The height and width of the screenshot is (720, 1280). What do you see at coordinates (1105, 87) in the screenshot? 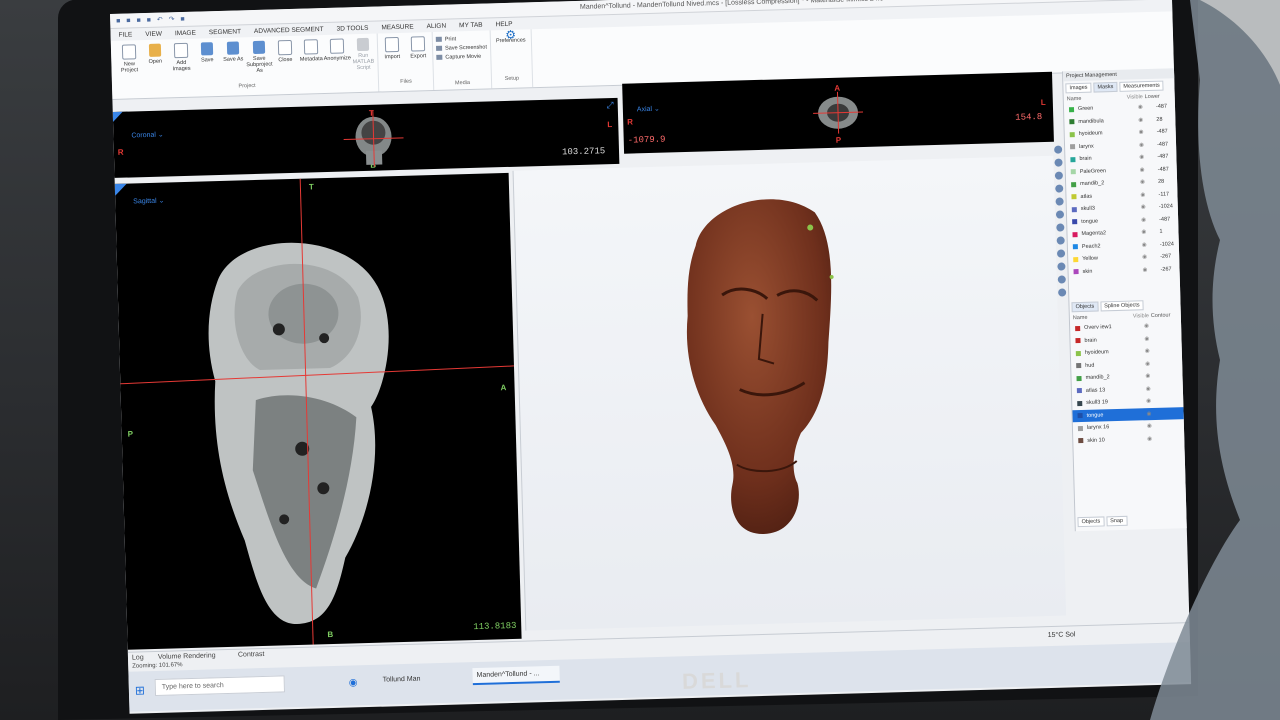
I see `tab-masks: Masks` at bounding box center [1105, 87].